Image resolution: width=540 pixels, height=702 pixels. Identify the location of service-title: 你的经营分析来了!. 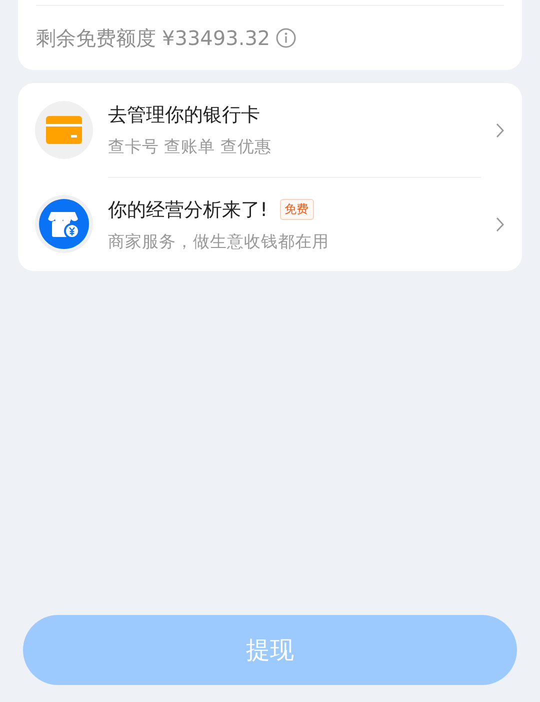
(188, 209).